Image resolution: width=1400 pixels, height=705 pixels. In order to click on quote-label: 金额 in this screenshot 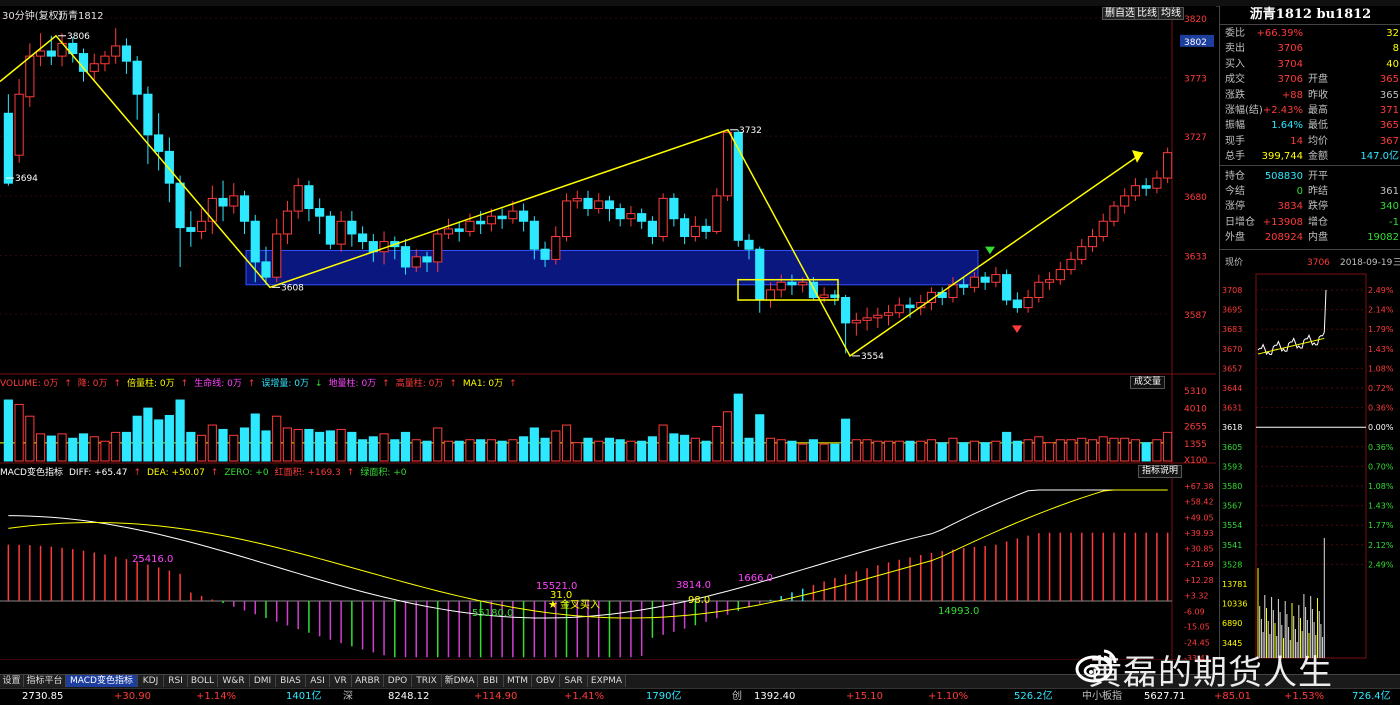, I will do `click(1318, 157)`.